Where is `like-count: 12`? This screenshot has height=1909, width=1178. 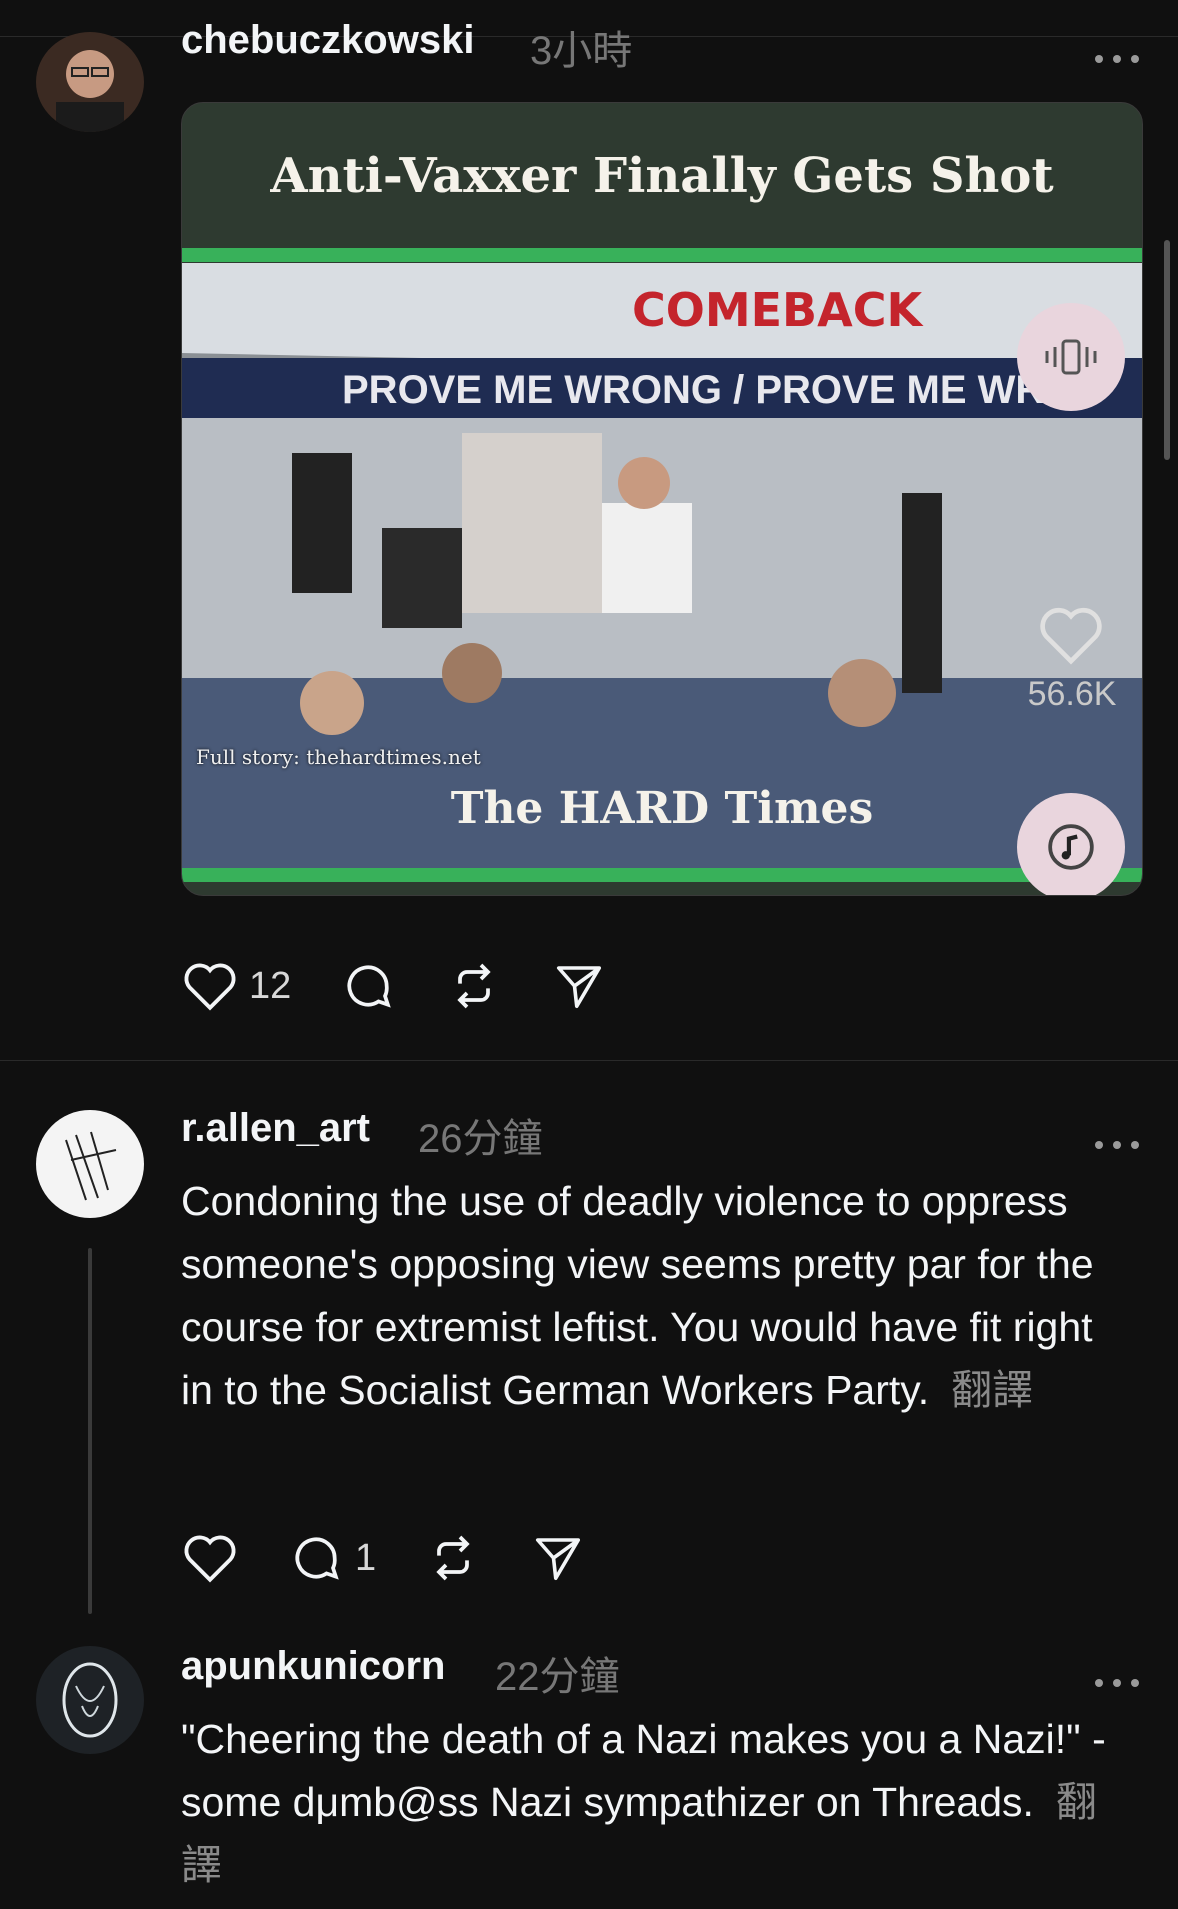
like-count: 12 is located at coordinates (270, 985).